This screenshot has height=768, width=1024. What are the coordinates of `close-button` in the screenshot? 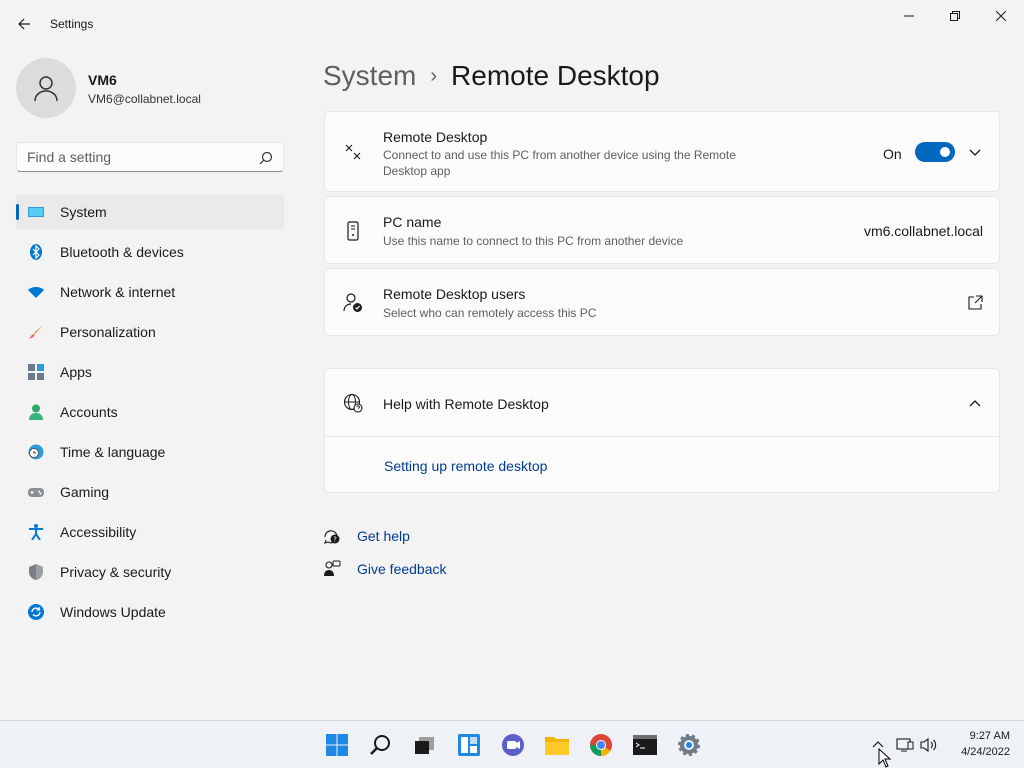 It's located at (1001, 16).